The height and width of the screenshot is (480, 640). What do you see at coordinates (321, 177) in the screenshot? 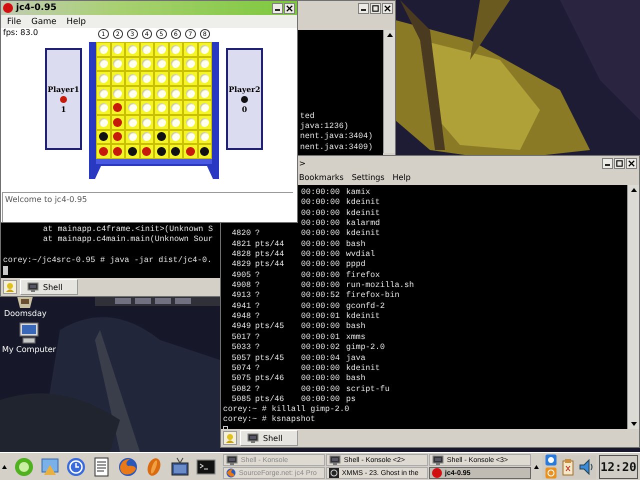
I see `menu-item: Bookmarks` at bounding box center [321, 177].